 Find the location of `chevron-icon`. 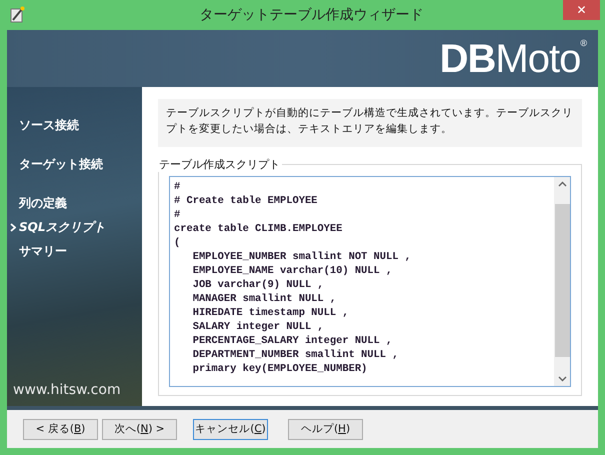

chevron-icon is located at coordinates (13, 227).